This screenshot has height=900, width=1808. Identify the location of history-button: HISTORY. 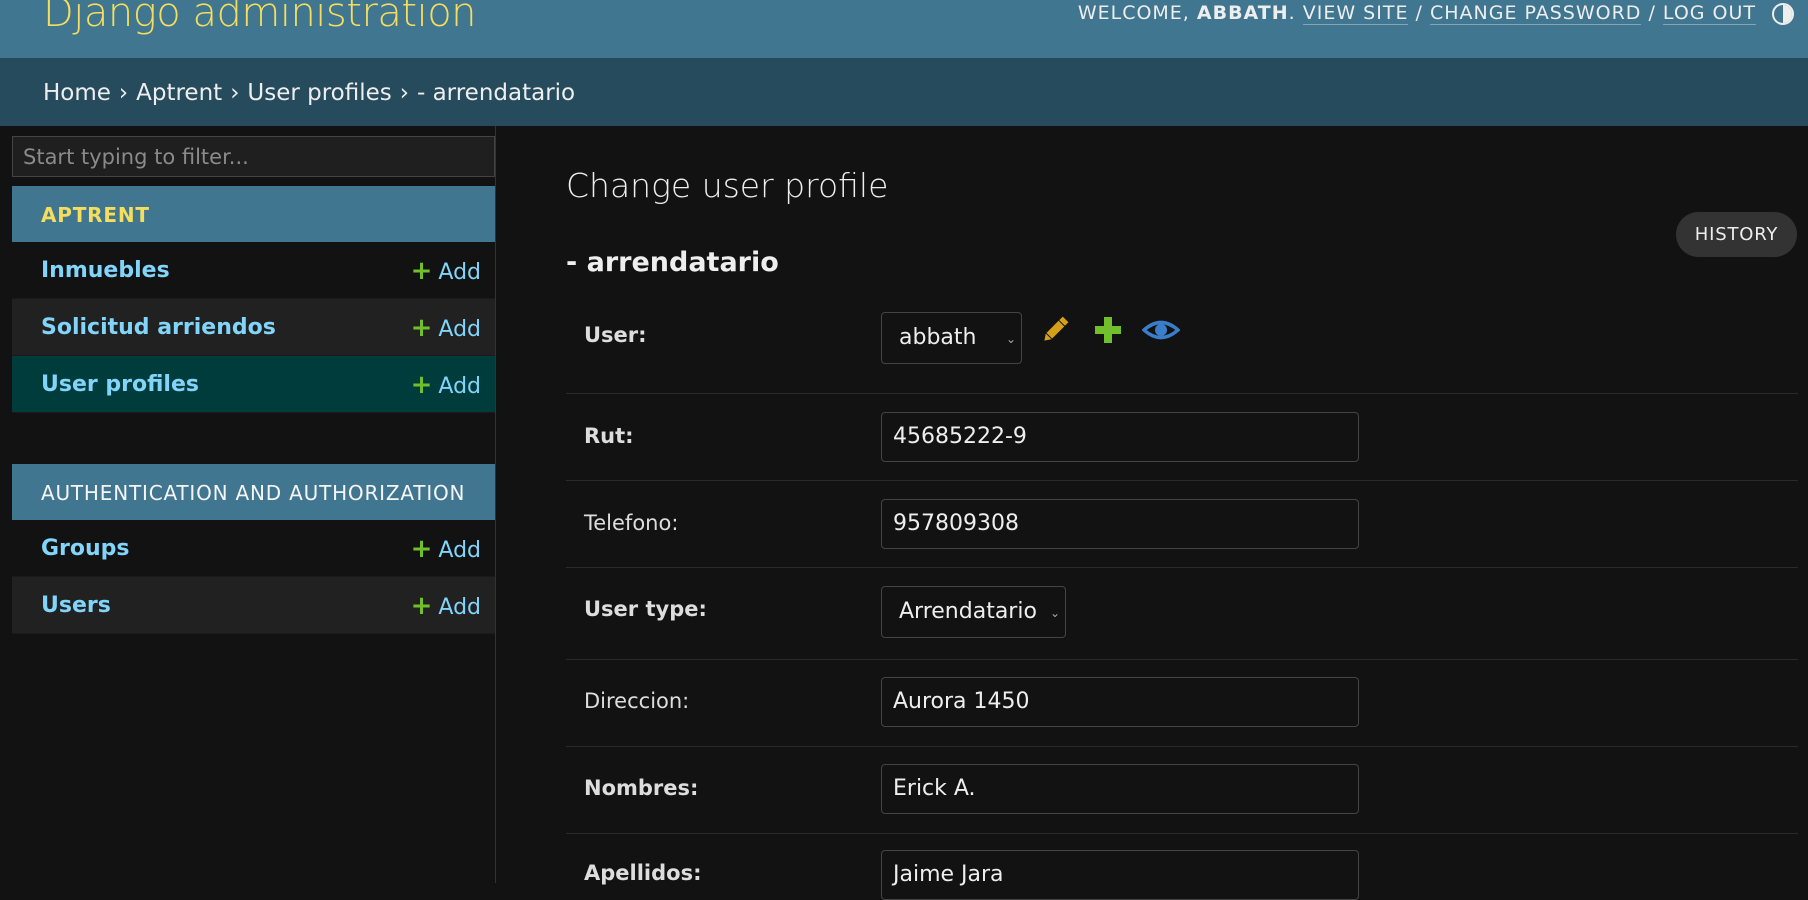
(1736, 234).